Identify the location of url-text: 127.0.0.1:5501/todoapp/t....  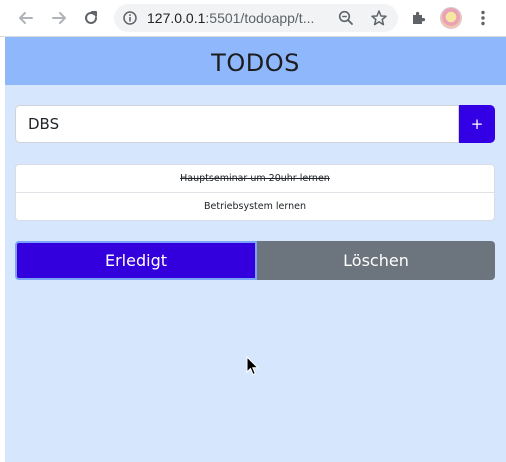
(232, 18).